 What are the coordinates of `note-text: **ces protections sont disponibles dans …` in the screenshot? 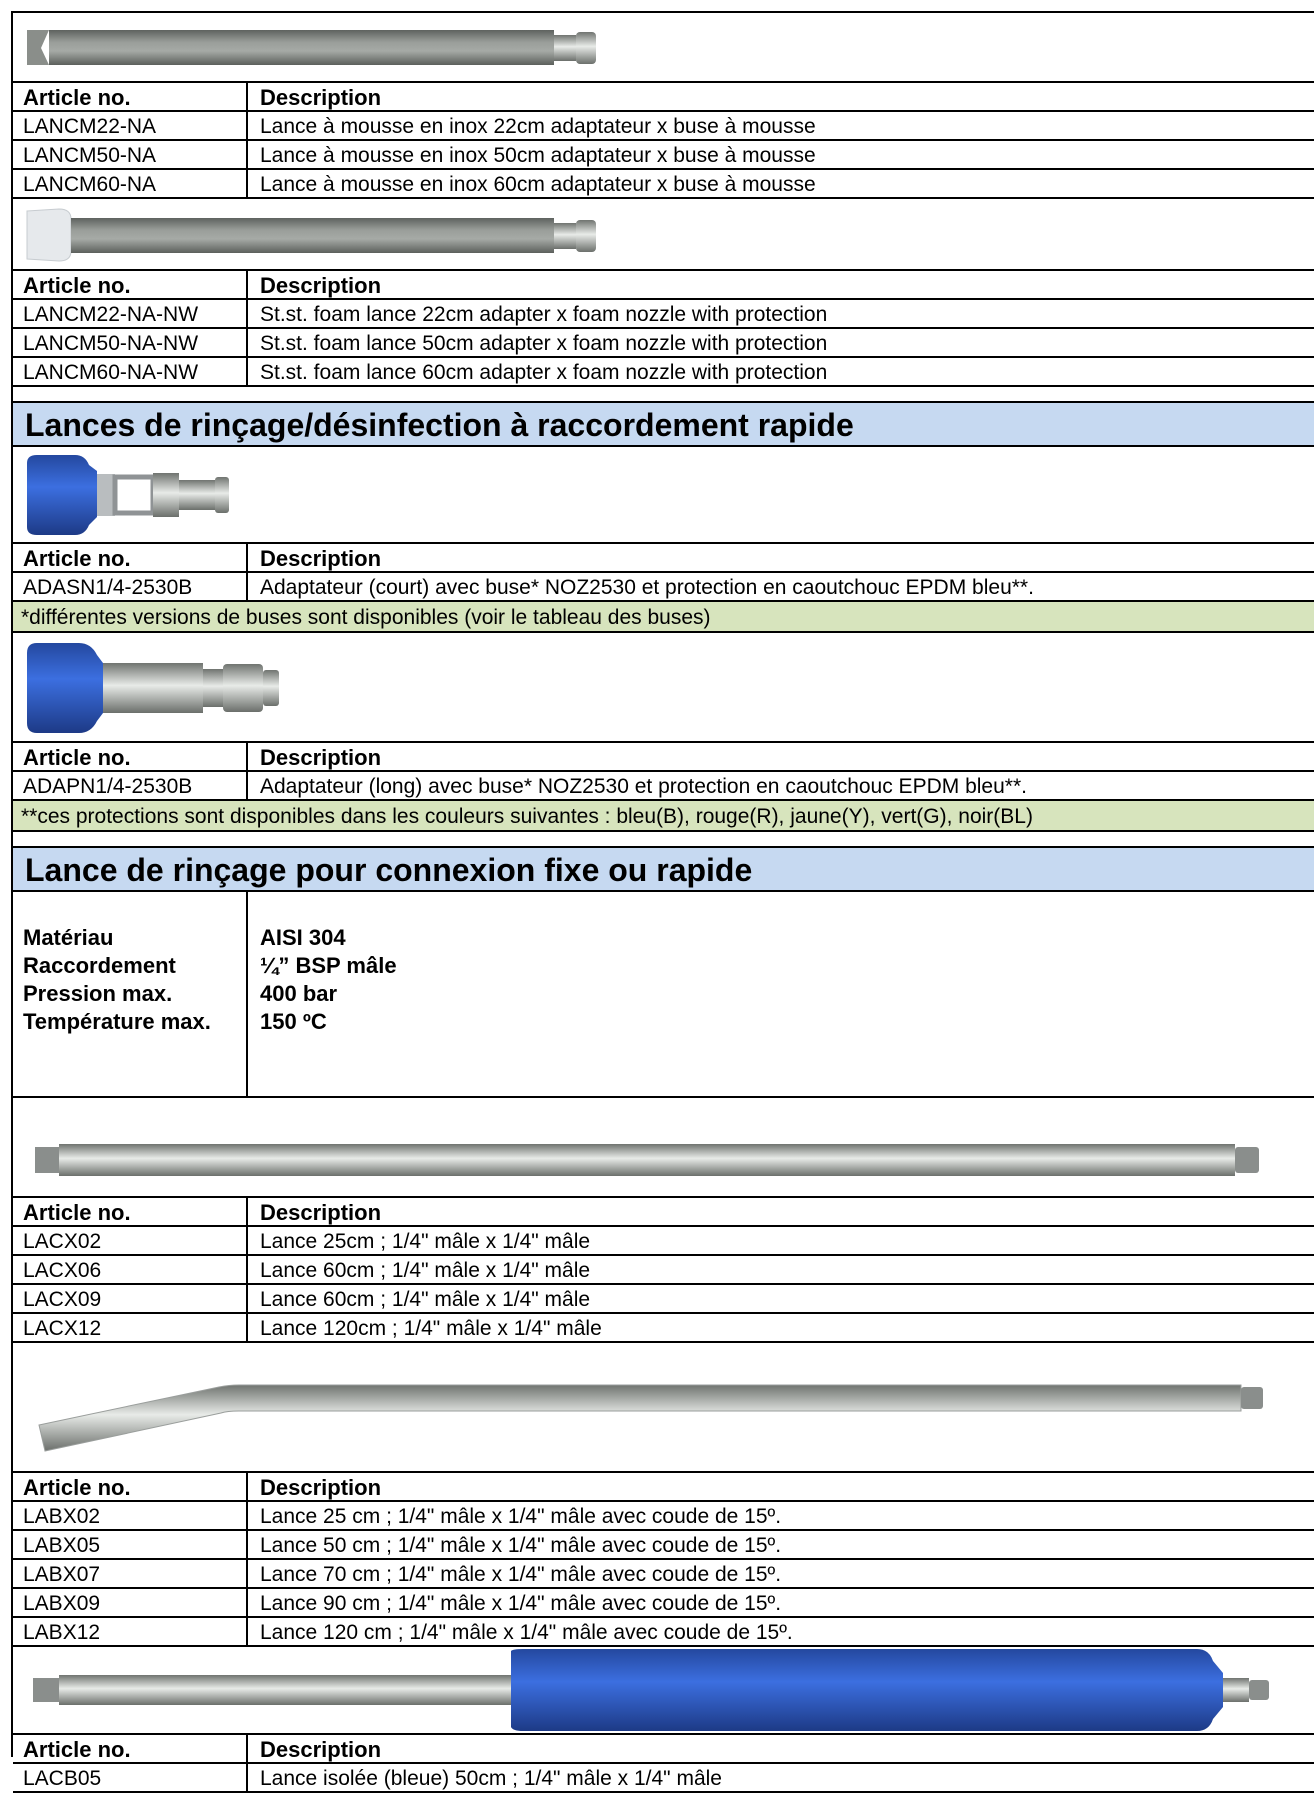 It's located at (527, 816).